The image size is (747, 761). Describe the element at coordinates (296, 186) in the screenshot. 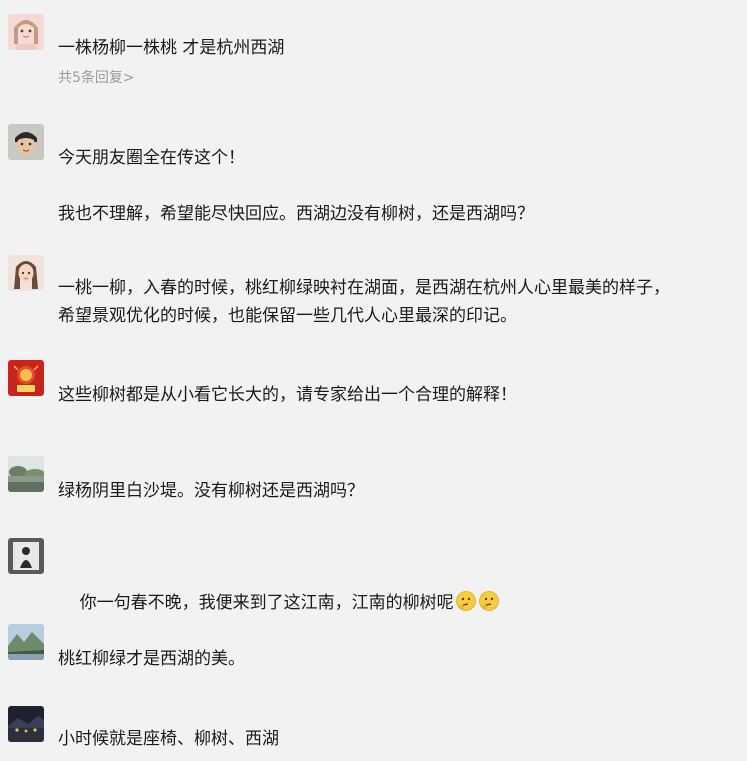

I see `comment-text: 今天朋友圈全在传这个！ 我也不理解，希望能尽快回应。西湖边没有柳树，还是西湖吗？` at that location.